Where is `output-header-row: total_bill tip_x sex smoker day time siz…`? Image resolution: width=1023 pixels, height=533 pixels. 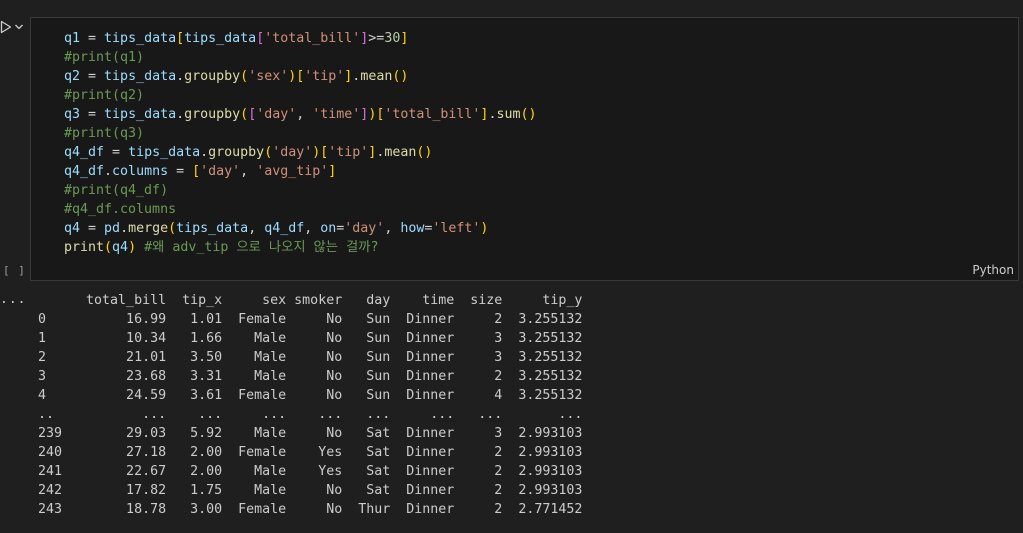
output-header-row: total_bill tip_x sex smoker day time siz… is located at coordinates (310, 300).